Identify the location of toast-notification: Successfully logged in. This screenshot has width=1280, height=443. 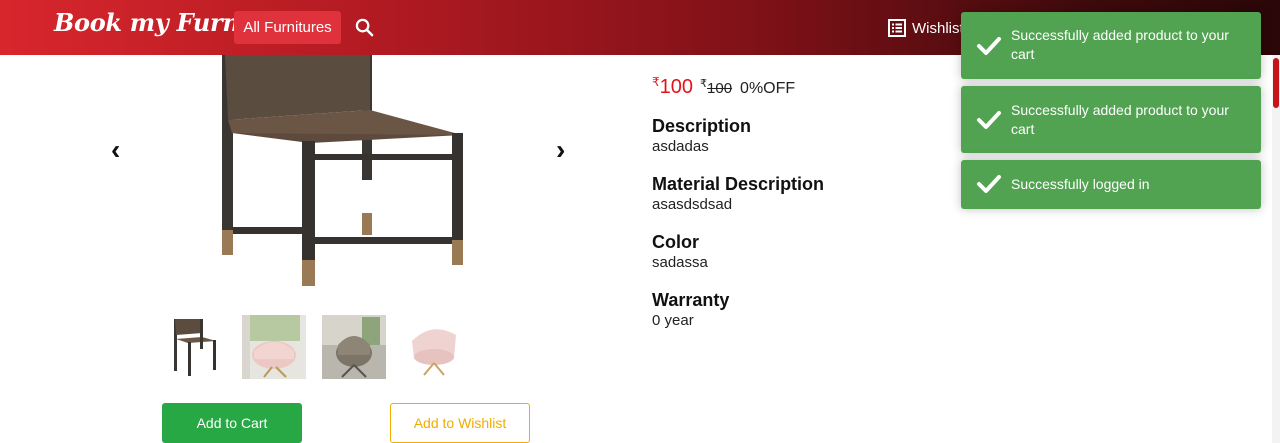
(1111, 184).